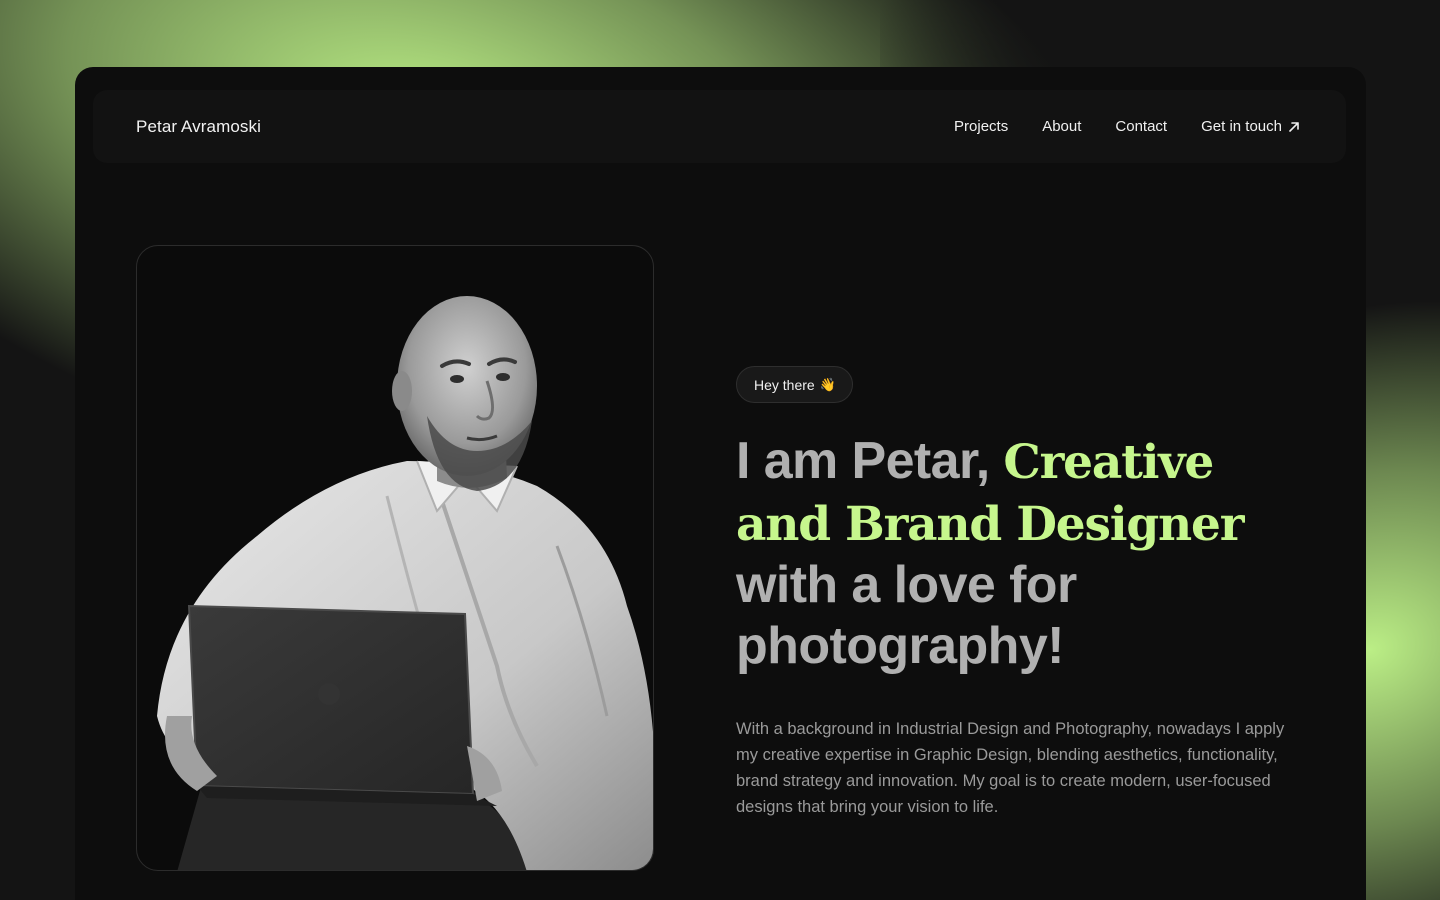 Image resolution: width=1440 pixels, height=900 pixels. Describe the element at coordinates (1061, 126) in the screenshot. I see `nav-link-about: About` at that location.